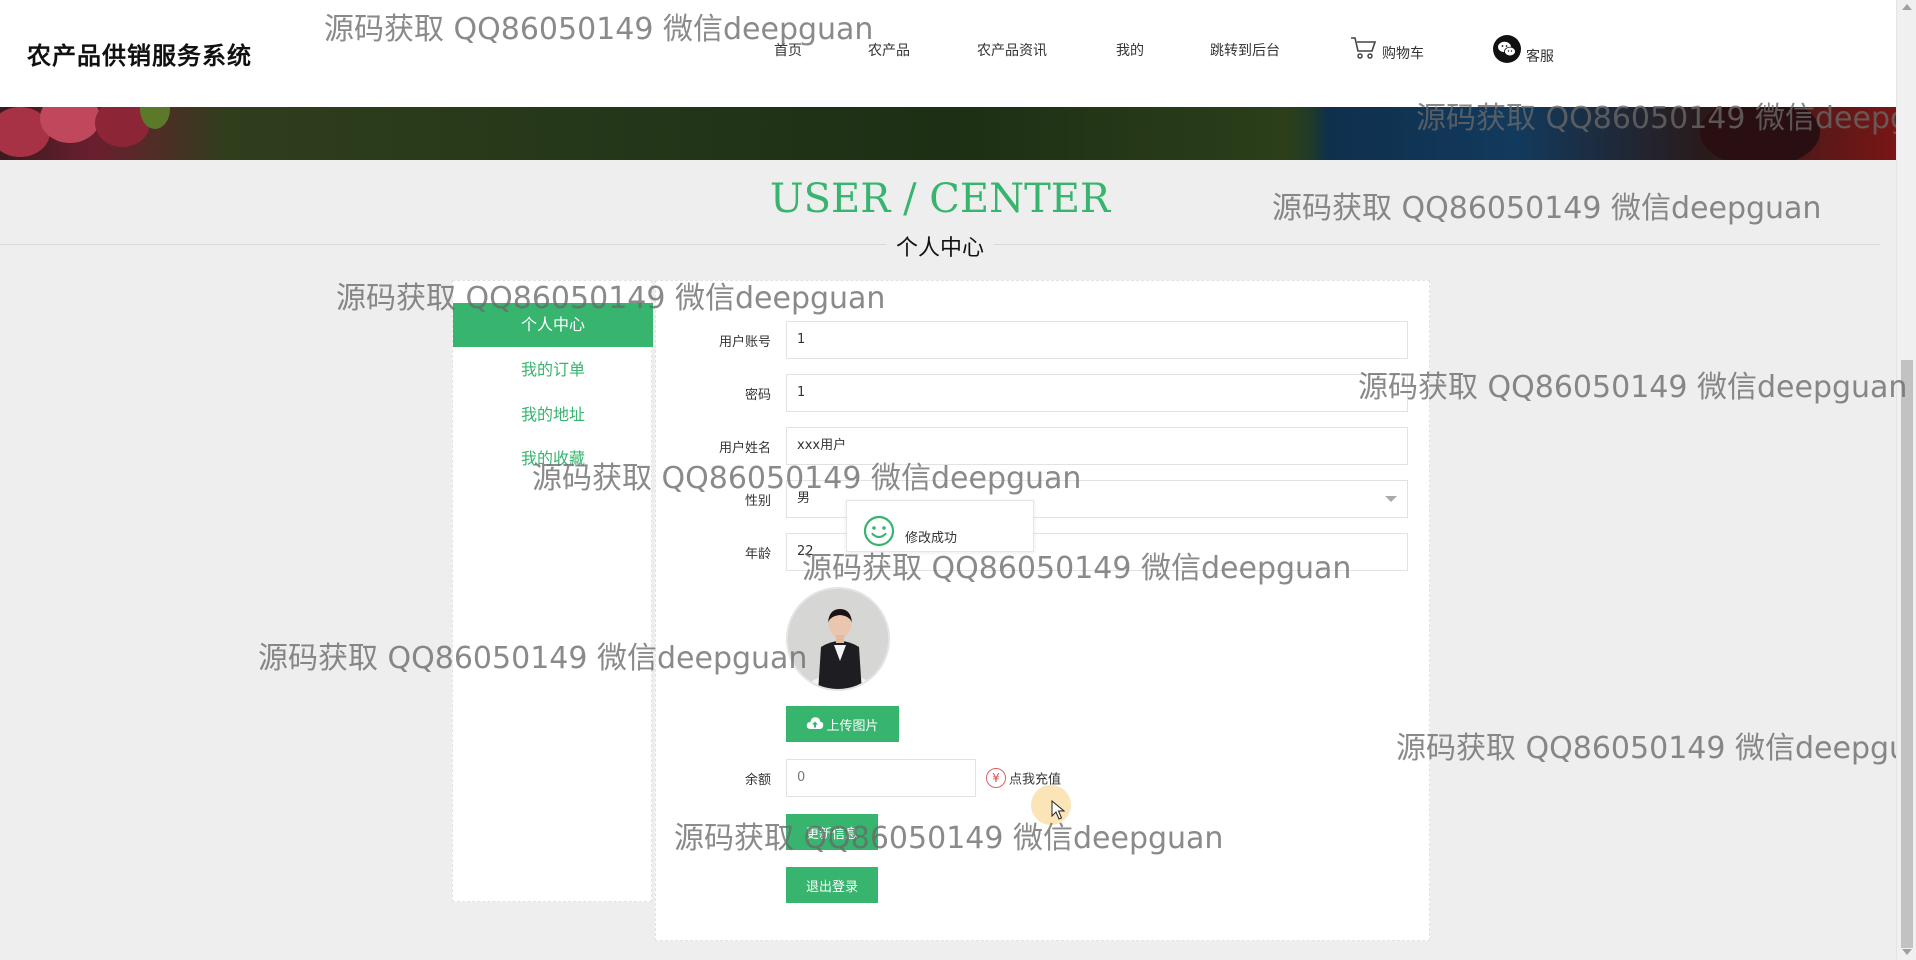 Image resolution: width=1916 pixels, height=960 pixels. What do you see at coordinates (879, 533) in the screenshot?
I see `smile-icon` at bounding box center [879, 533].